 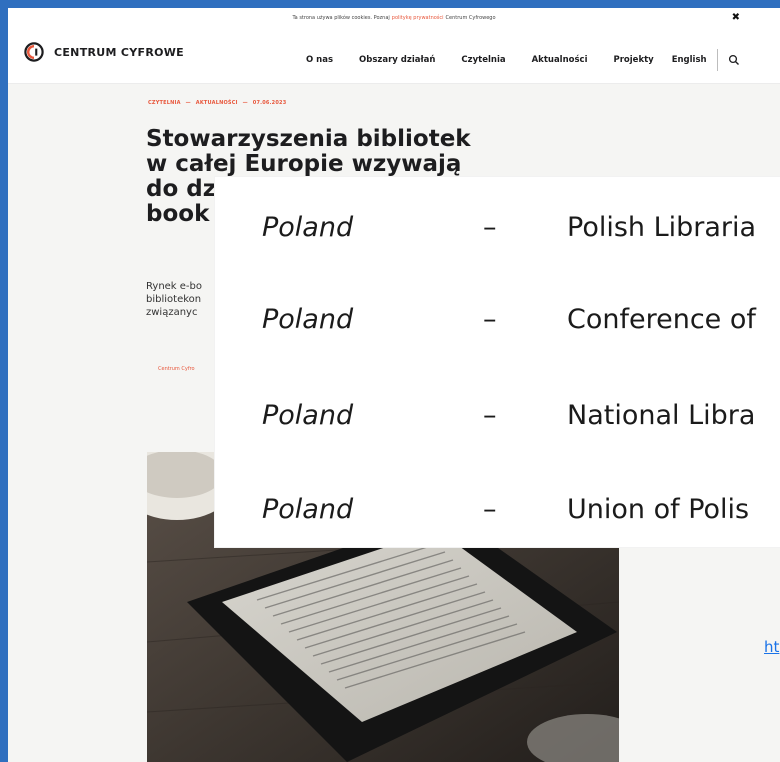 What do you see at coordinates (497, 242) in the screenshot?
I see `list-item: Poland – Polish Libraria` at bounding box center [497, 242].